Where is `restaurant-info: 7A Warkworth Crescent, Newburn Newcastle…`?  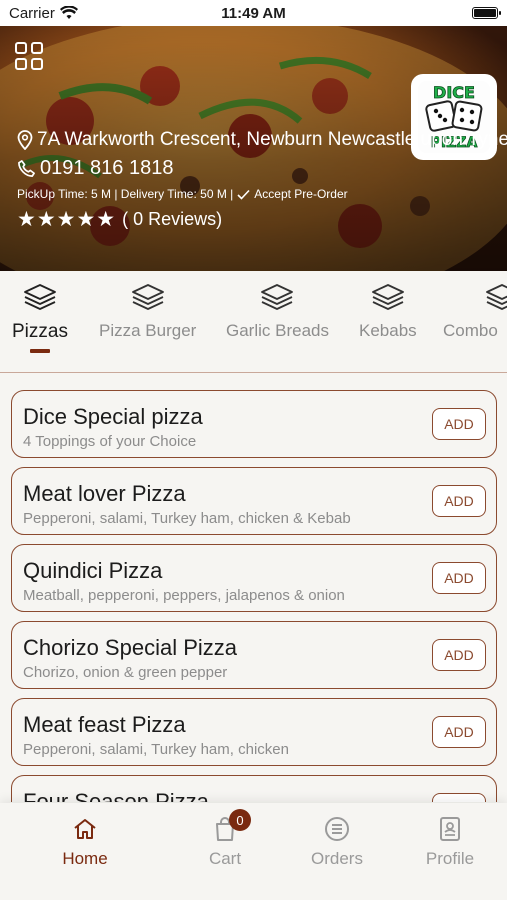
restaurant-info: 7A Warkworth Crescent, Newburn Newcastle… is located at coordinates (262, 180).